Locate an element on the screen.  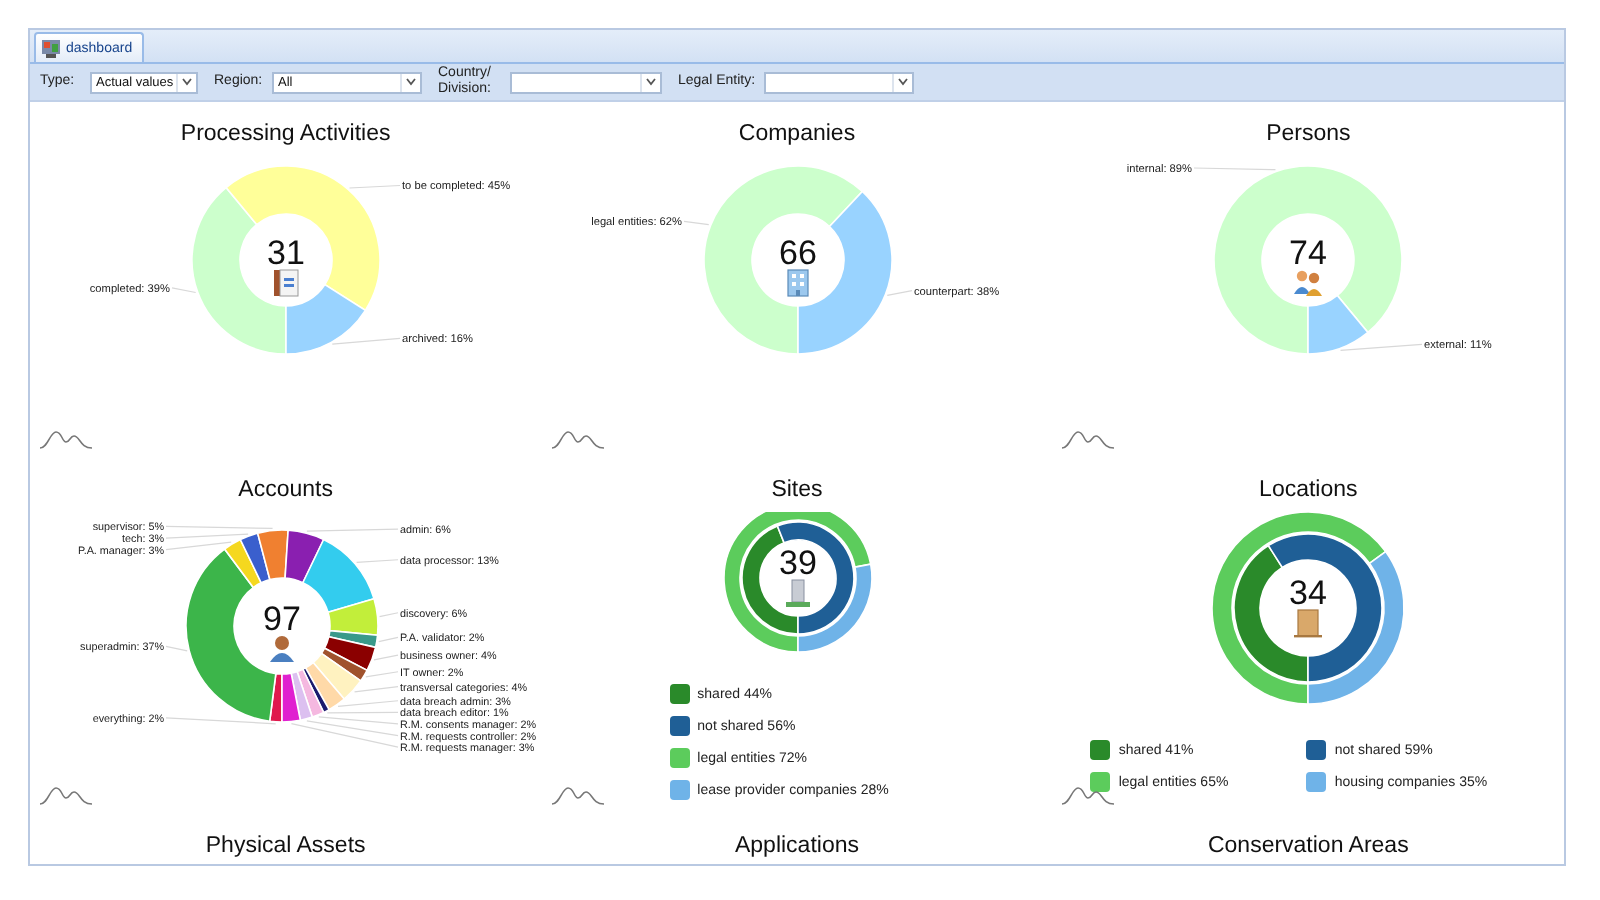
total-count: 34 is located at coordinates (1308, 593).